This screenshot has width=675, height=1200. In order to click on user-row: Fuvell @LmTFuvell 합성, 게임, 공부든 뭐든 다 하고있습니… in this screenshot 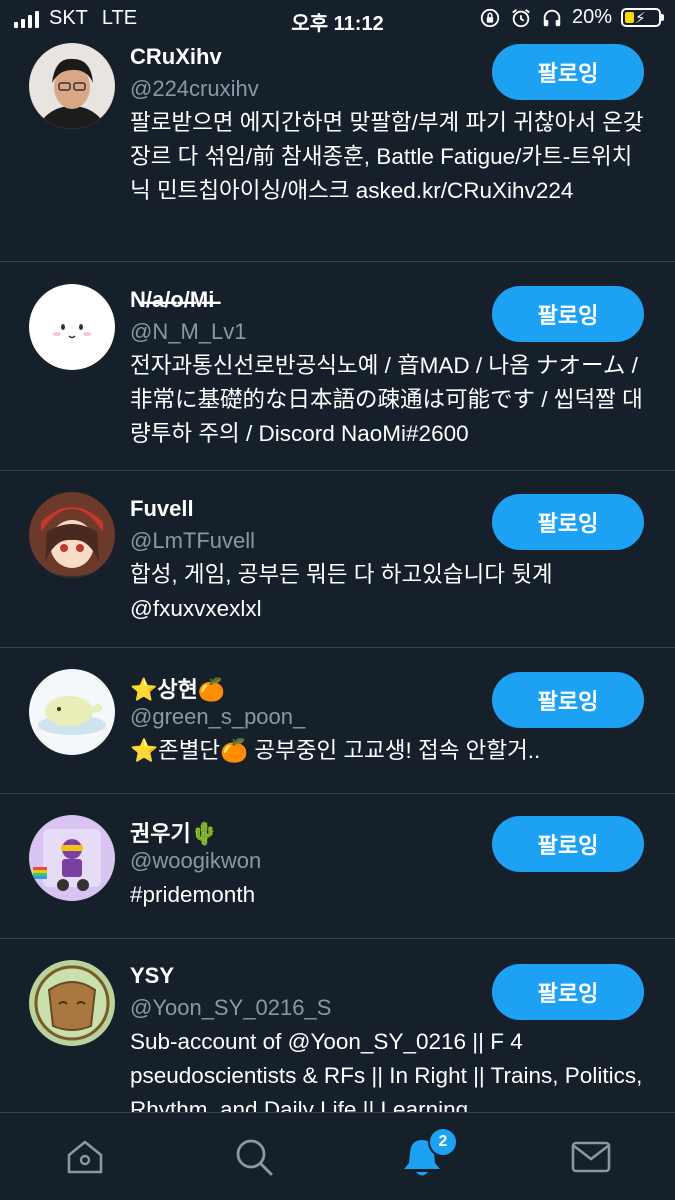, I will do `click(337, 559)`.